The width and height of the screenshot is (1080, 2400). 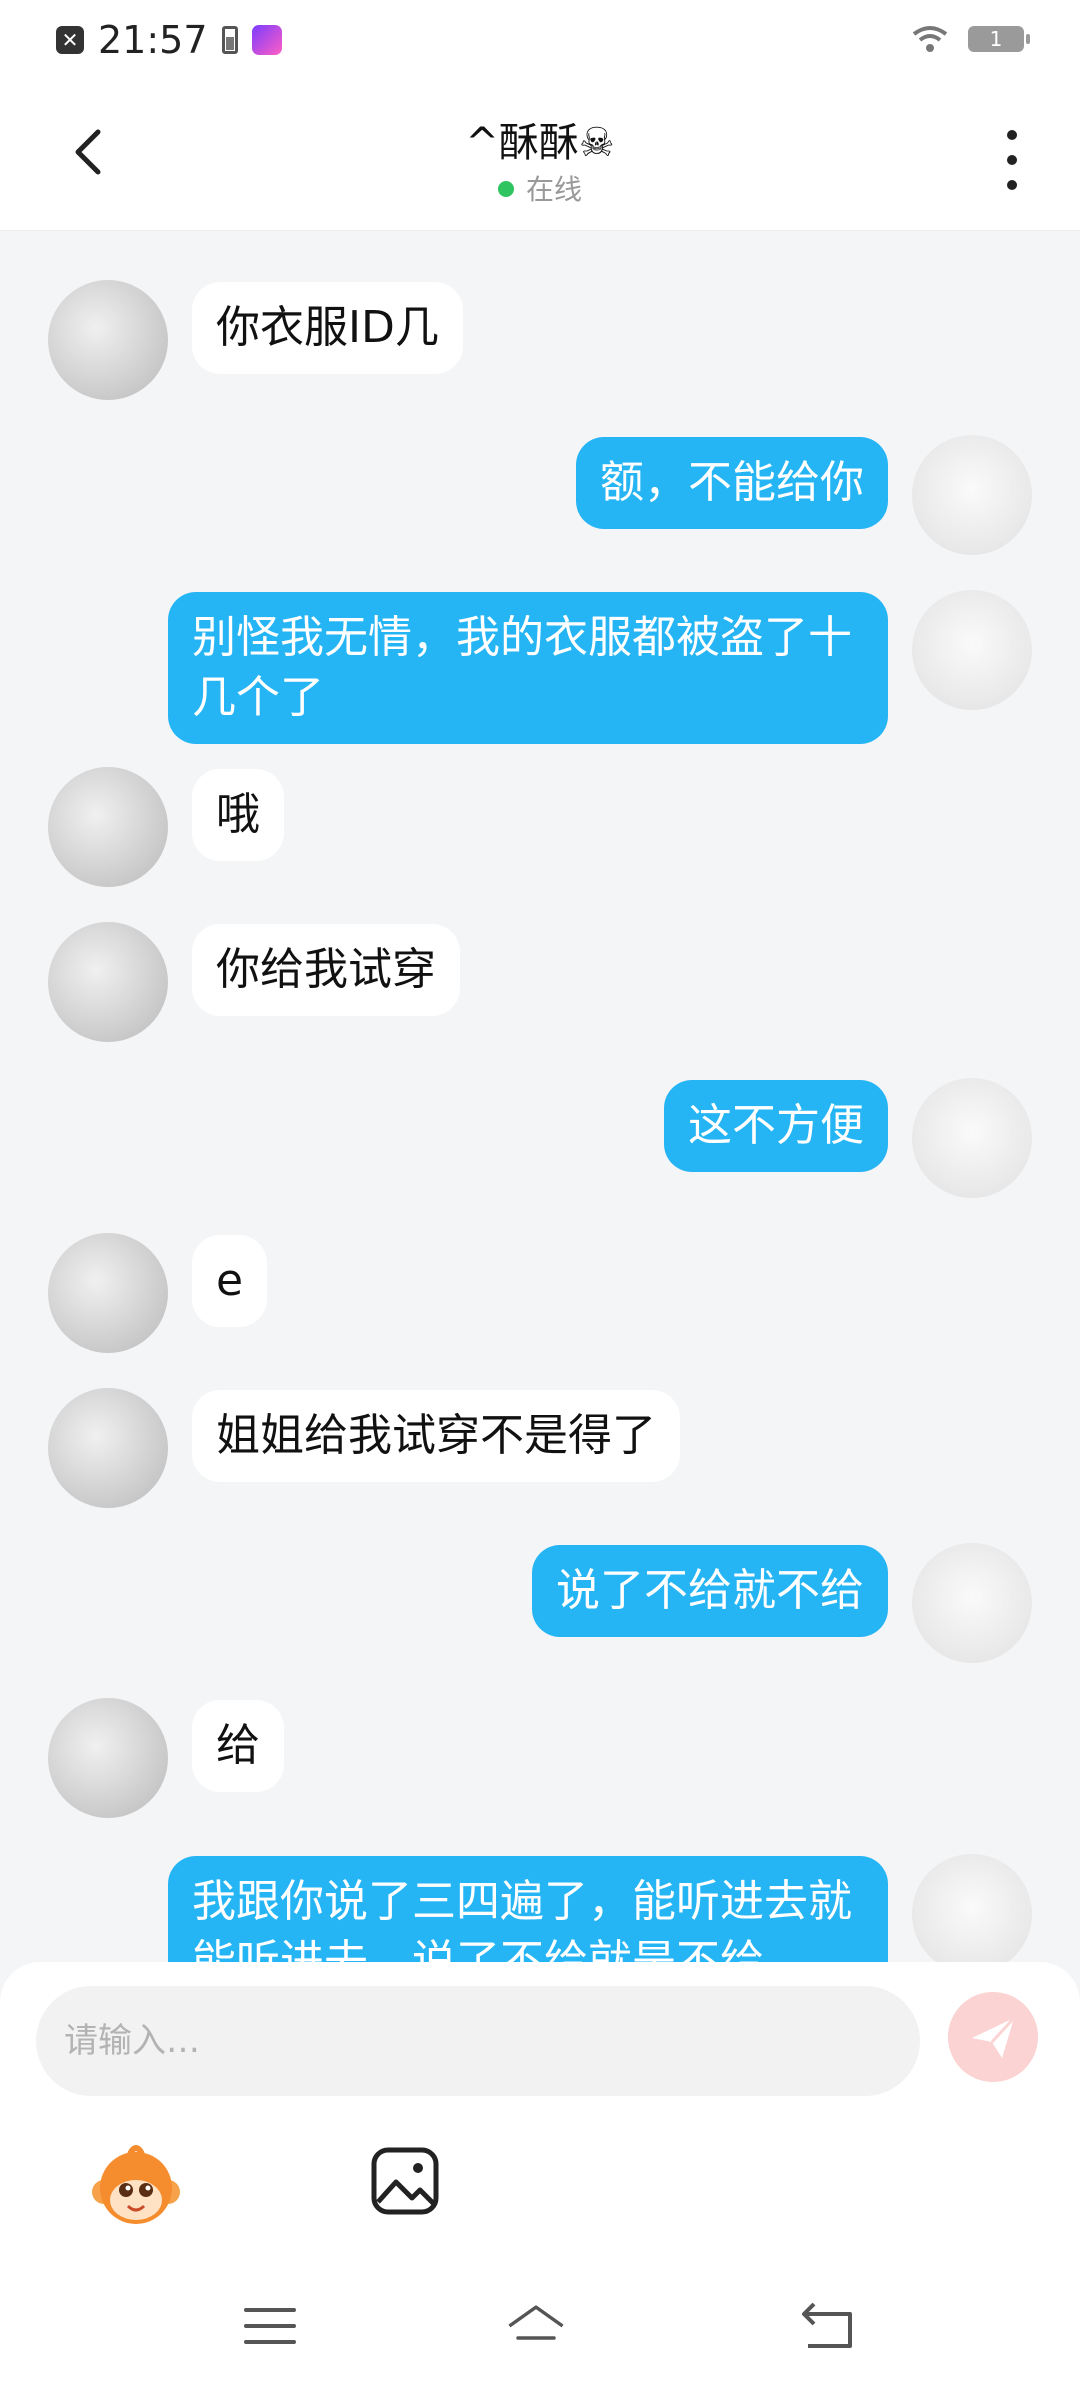 What do you see at coordinates (238, 1746) in the screenshot?
I see `message-bubble-received: 给` at bounding box center [238, 1746].